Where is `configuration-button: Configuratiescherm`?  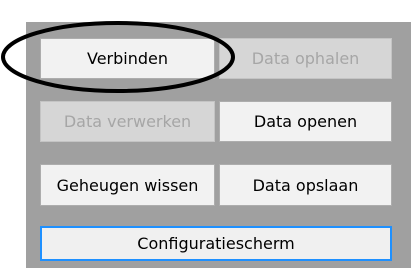 configuration-button: Configuratiescherm is located at coordinates (216, 243).